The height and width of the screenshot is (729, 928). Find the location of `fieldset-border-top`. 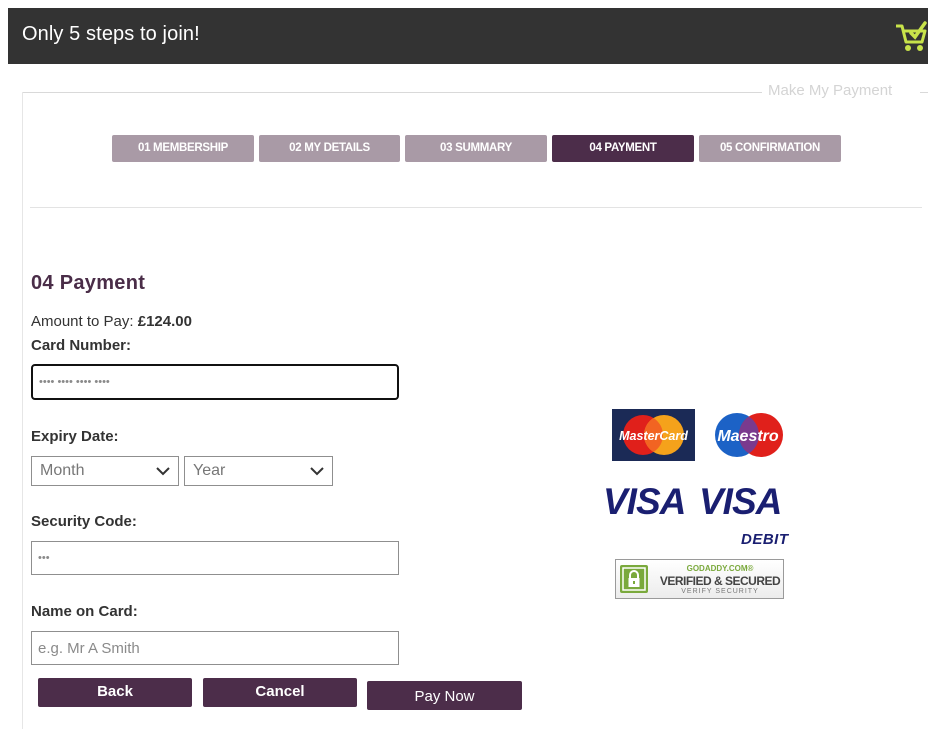

fieldset-border-top is located at coordinates (392, 92).